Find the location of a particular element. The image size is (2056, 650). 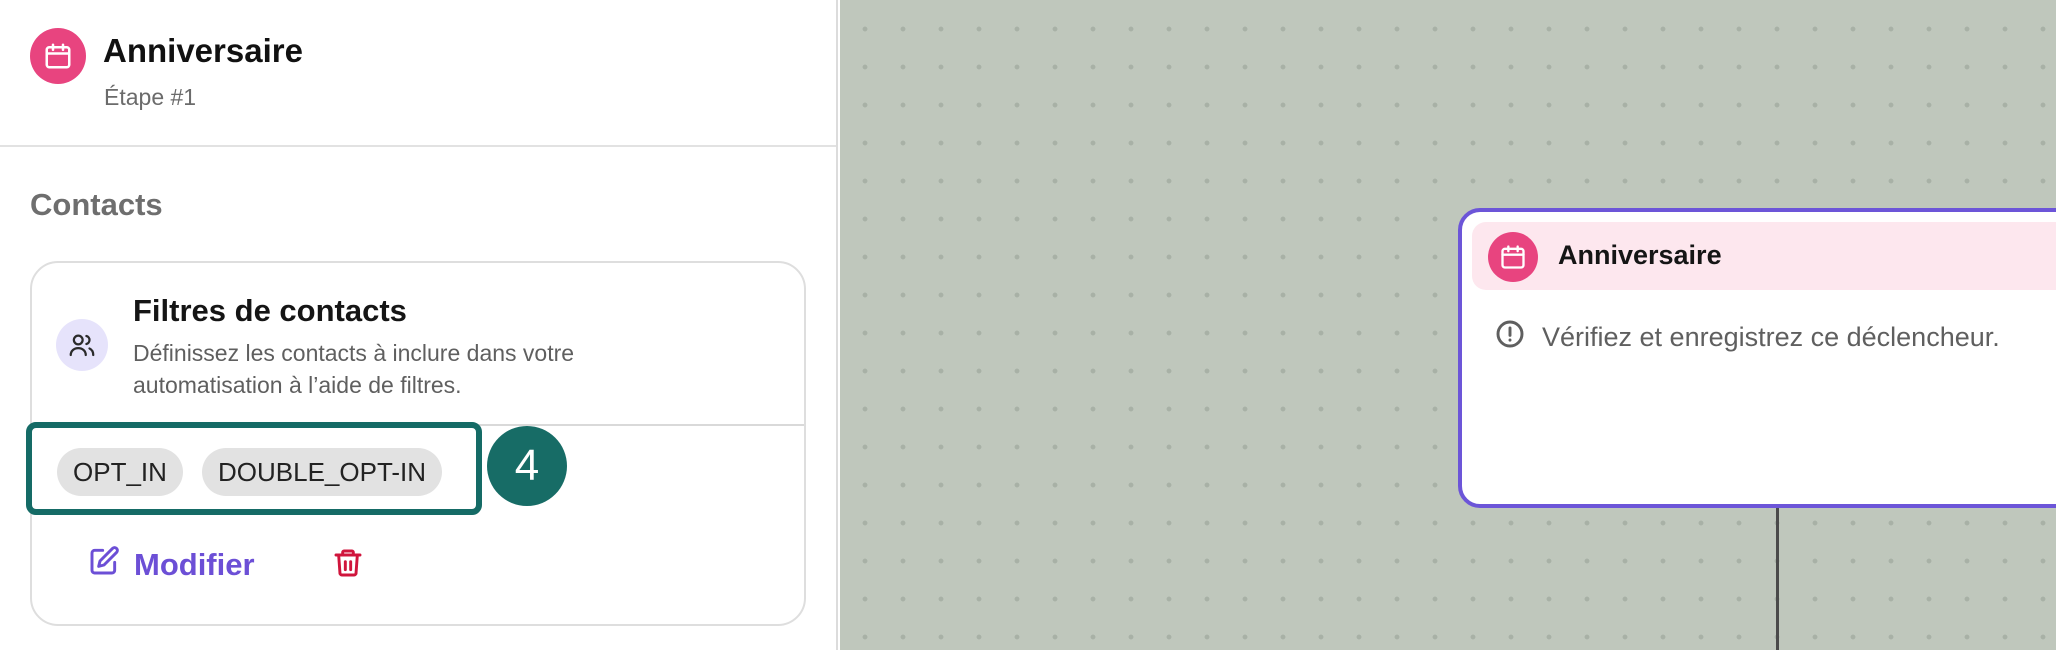

card-title: Filtres de contacts is located at coordinates (270, 310).